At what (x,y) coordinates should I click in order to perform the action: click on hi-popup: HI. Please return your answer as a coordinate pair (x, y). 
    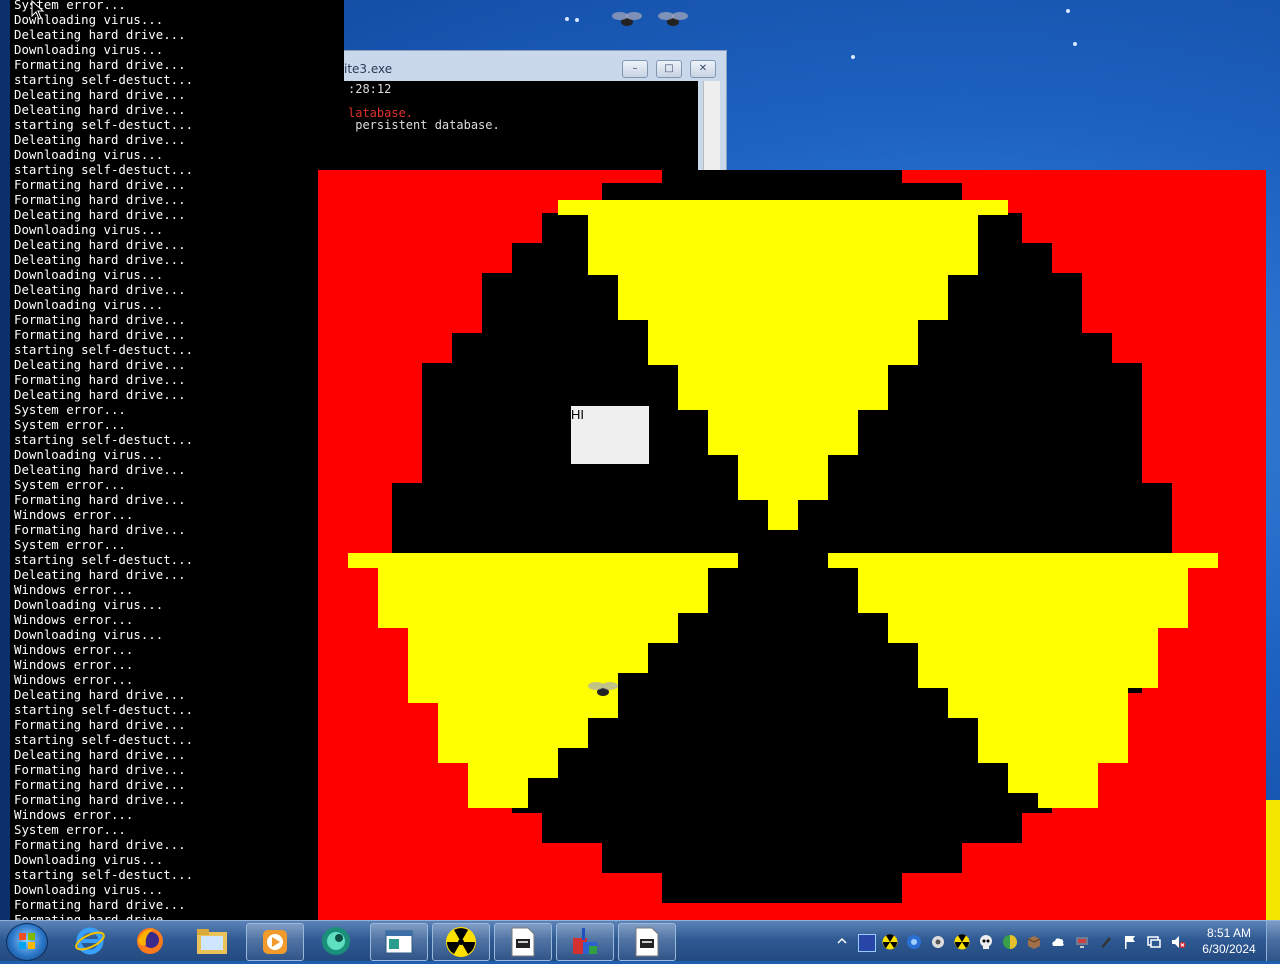
    Looking at the image, I should click on (610, 435).